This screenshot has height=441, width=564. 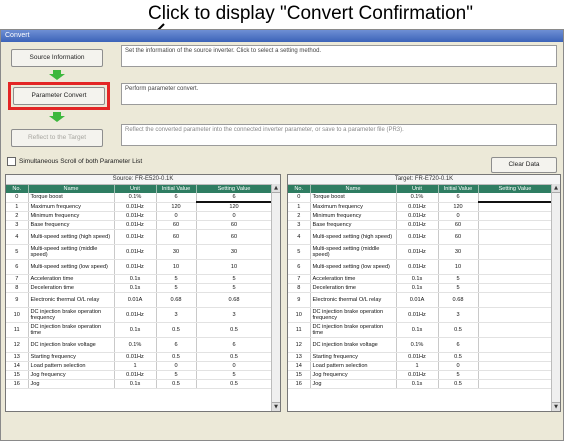 What do you see at coordinates (299, 189) in the screenshot?
I see `column-header: No.` at bounding box center [299, 189].